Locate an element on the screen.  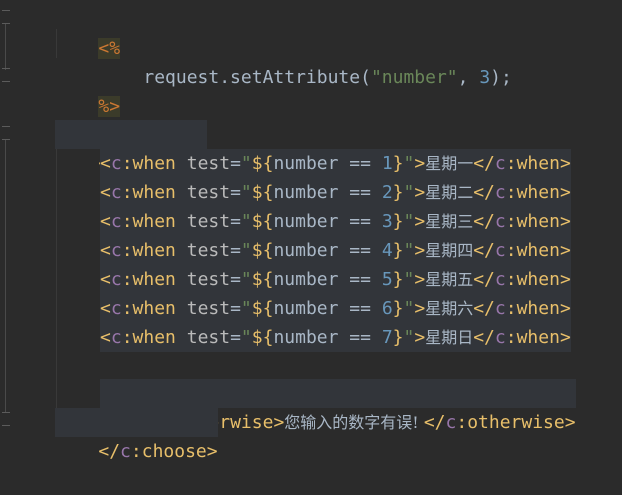
code-line-otherwise: <c:otherwise>您输入的数字有误! </c:otherwise> is located at coordinates (338, 406).